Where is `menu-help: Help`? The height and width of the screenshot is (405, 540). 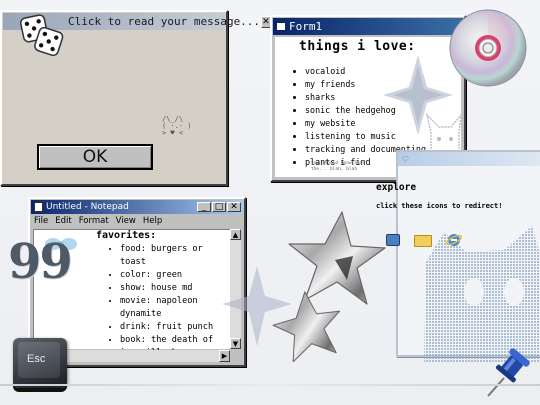 menu-help: Help is located at coordinates (152, 221).